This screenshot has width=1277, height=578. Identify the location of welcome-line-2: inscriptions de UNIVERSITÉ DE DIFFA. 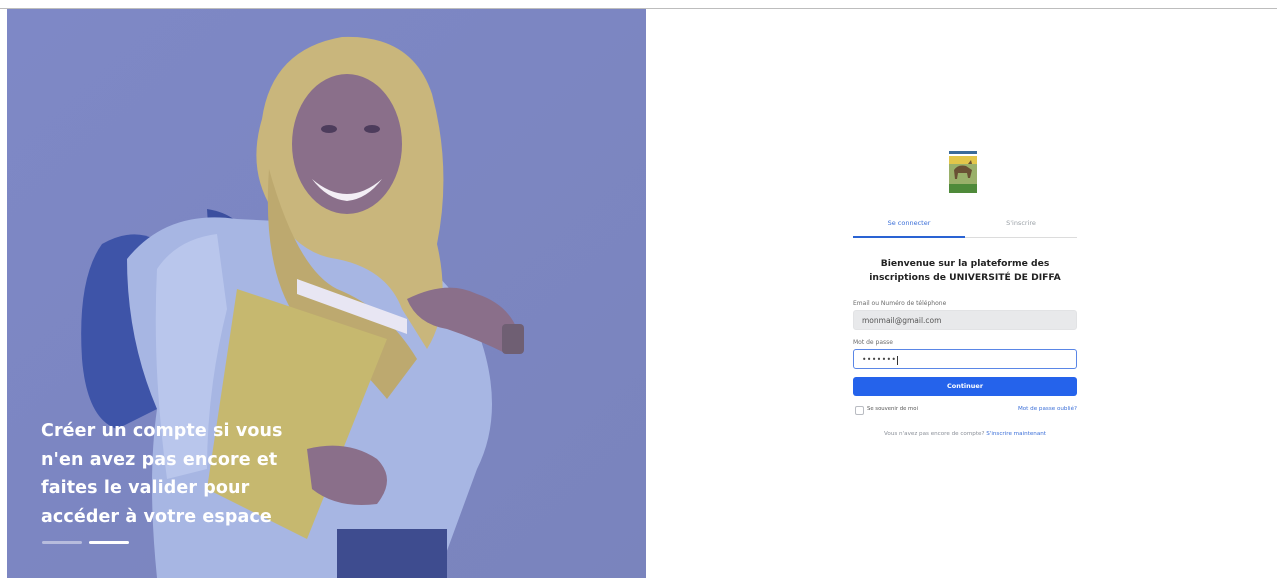
(965, 277).